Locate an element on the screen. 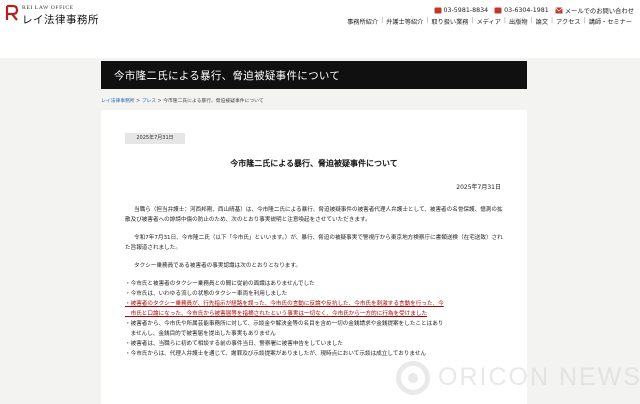 This screenshot has width=640, height=404. contact-bar: 03-5981-8834 03-6304-1981 メールでのお問い合わせ is located at coordinates (534, 10).